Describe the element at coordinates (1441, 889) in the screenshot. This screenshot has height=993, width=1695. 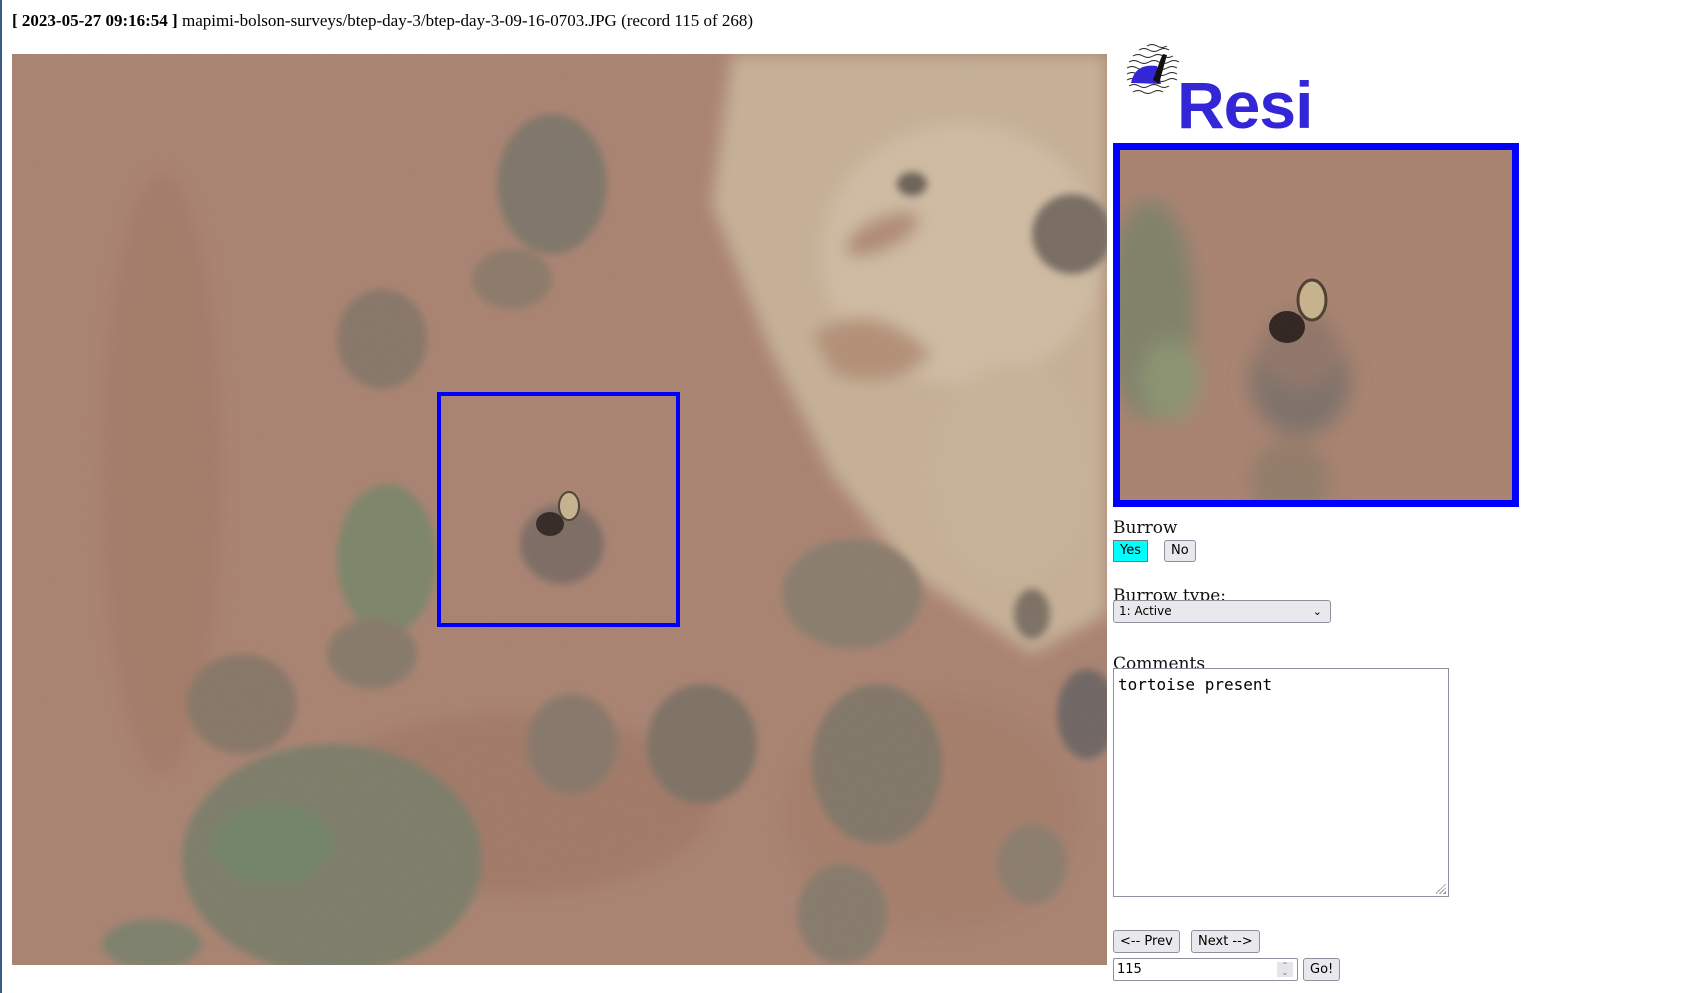
I see `resize-grip-icon` at that location.